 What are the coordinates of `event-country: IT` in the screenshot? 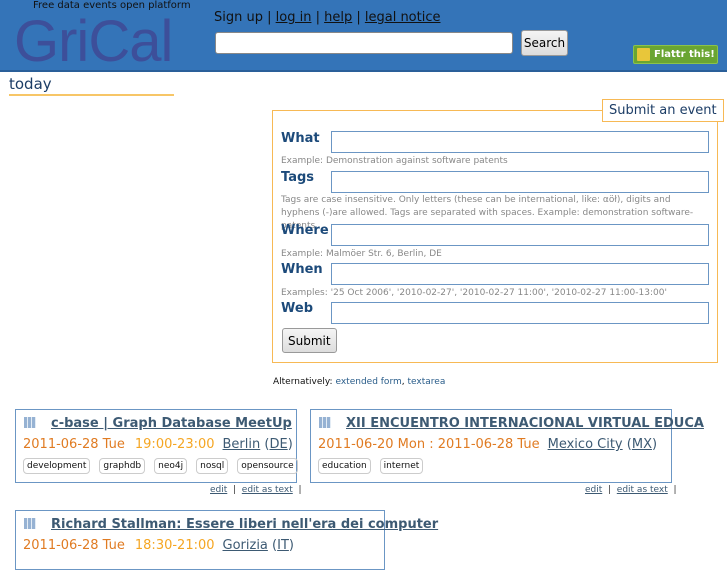 It's located at (283, 545).